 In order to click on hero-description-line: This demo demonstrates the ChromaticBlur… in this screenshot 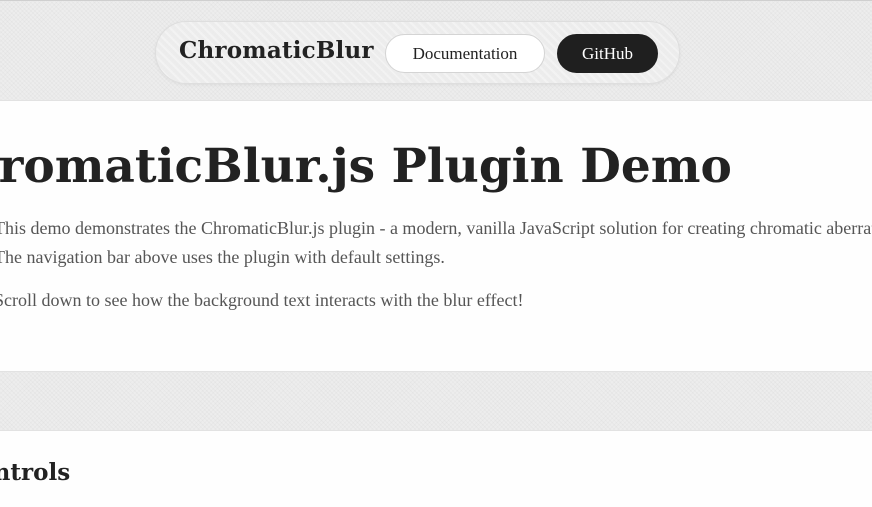, I will do `click(436, 228)`.